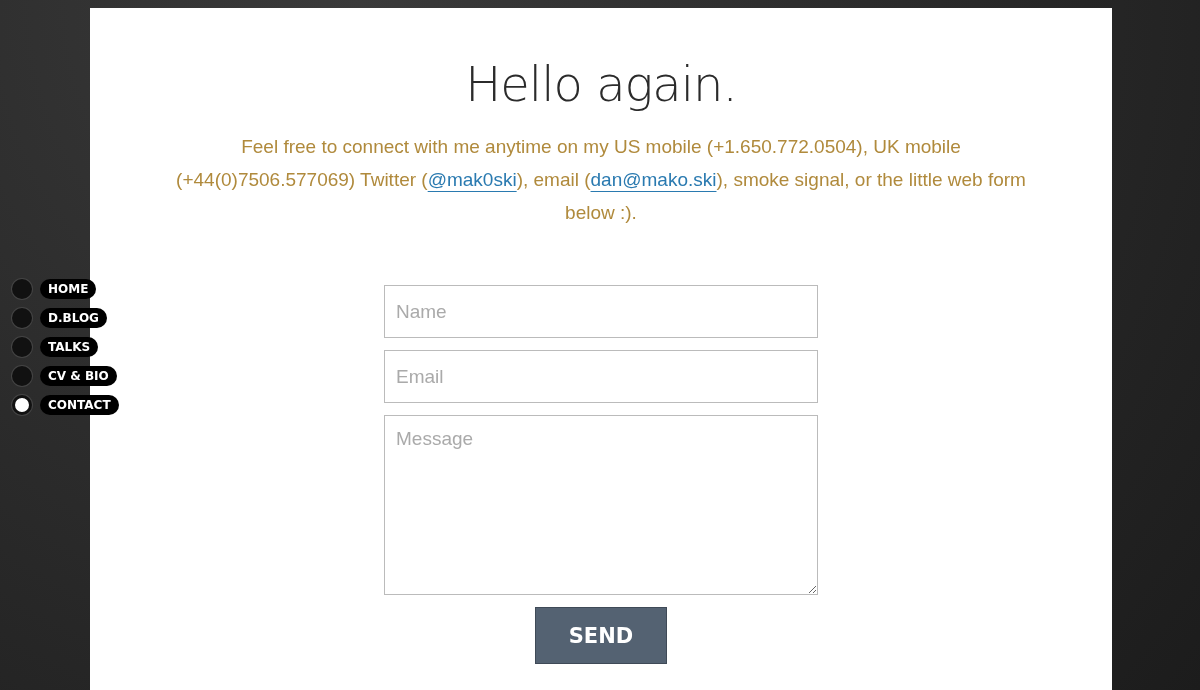  What do you see at coordinates (601, 505) in the screenshot?
I see `message-field: Message` at bounding box center [601, 505].